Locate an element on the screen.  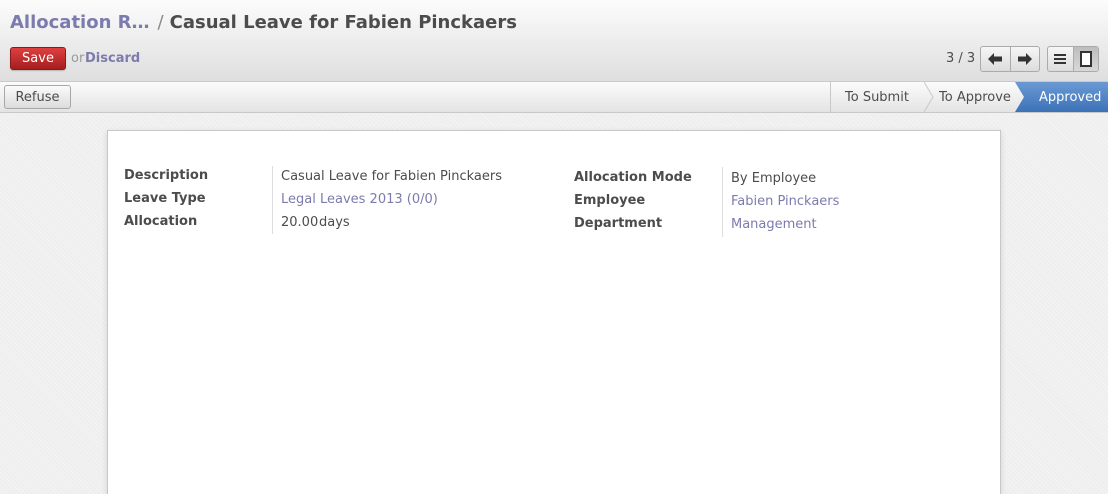
arrow-left-icon is located at coordinates (995, 59).